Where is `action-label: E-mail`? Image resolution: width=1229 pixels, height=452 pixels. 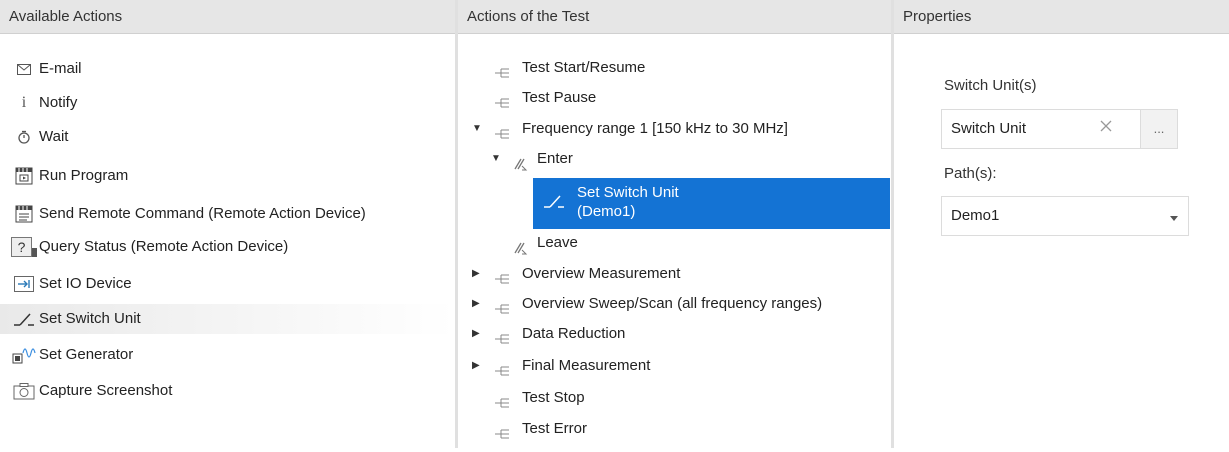
action-label: E-mail is located at coordinates (60, 68).